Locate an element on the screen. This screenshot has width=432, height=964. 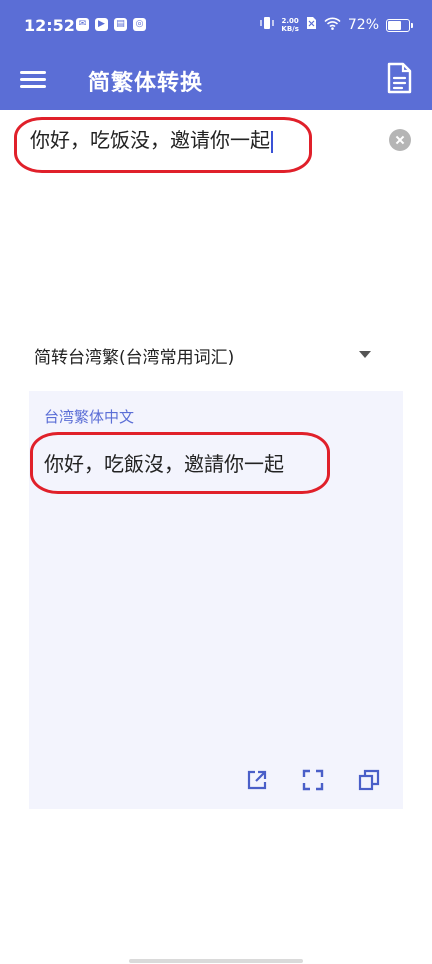
mail-notification-icon: ✉ is located at coordinates (82, 24).